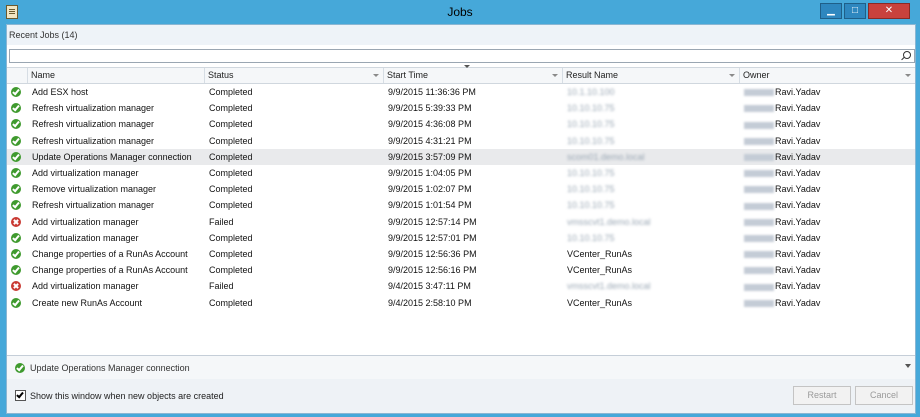 This screenshot has height=417, width=920. Describe the element at coordinates (110, 254) in the screenshot. I see `cell-name: Change properties of a RunAs Account` at that location.